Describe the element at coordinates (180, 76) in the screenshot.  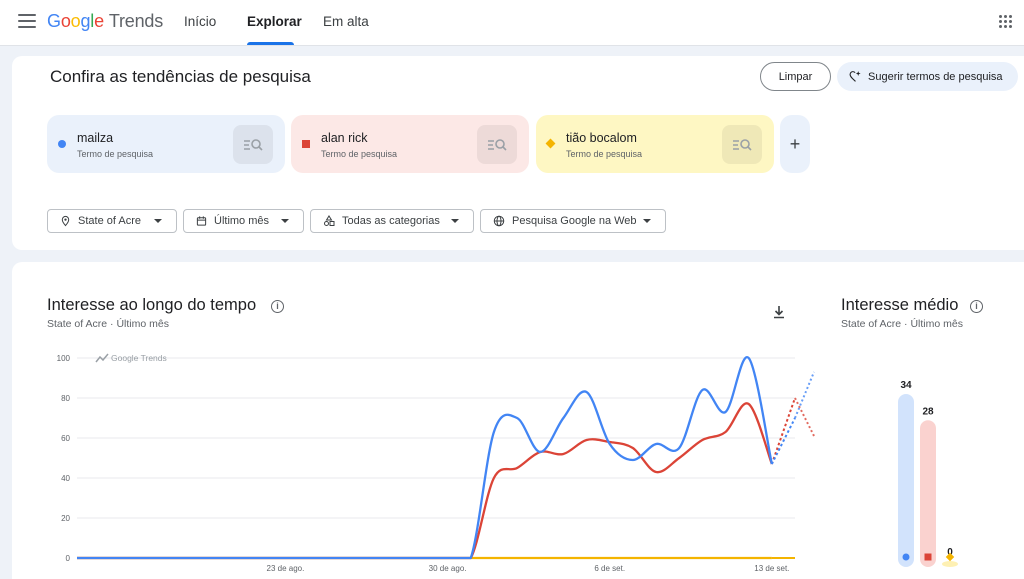
I see `page-title: Confira as tendências de pesquisa` at that location.